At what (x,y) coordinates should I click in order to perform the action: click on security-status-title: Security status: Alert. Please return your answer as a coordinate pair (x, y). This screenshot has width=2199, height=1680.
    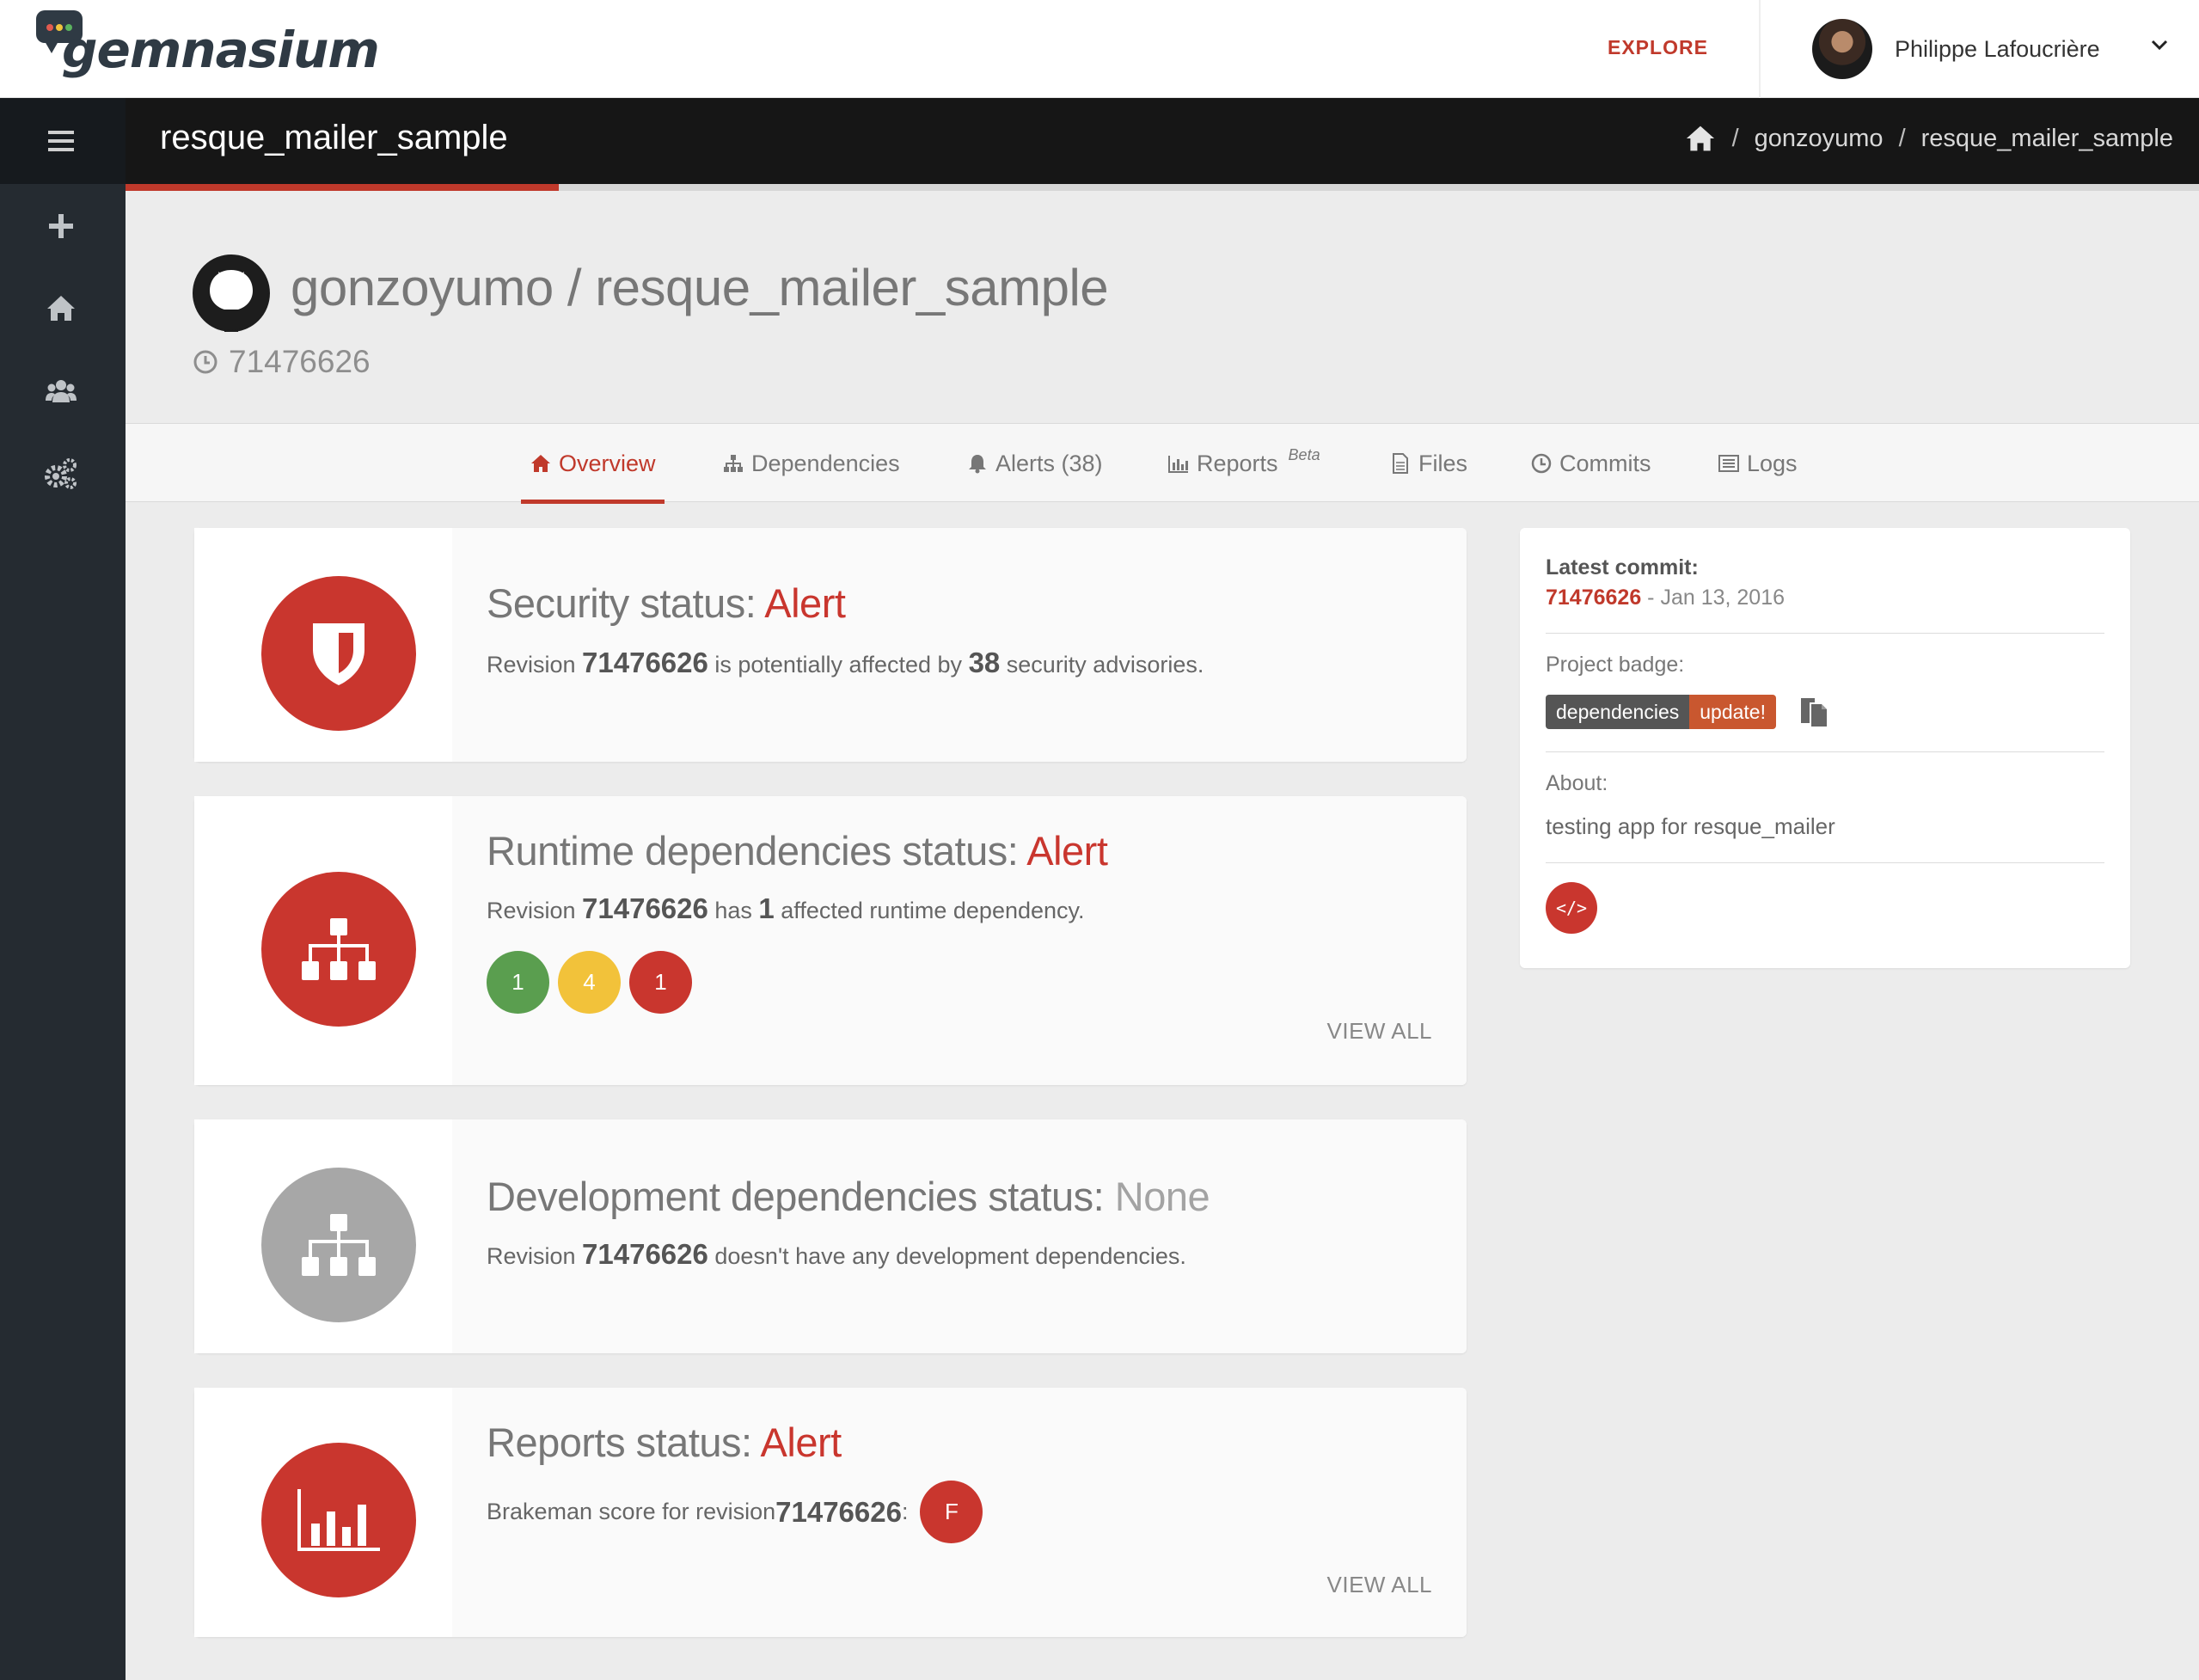
    Looking at the image, I should click on (667, 603).